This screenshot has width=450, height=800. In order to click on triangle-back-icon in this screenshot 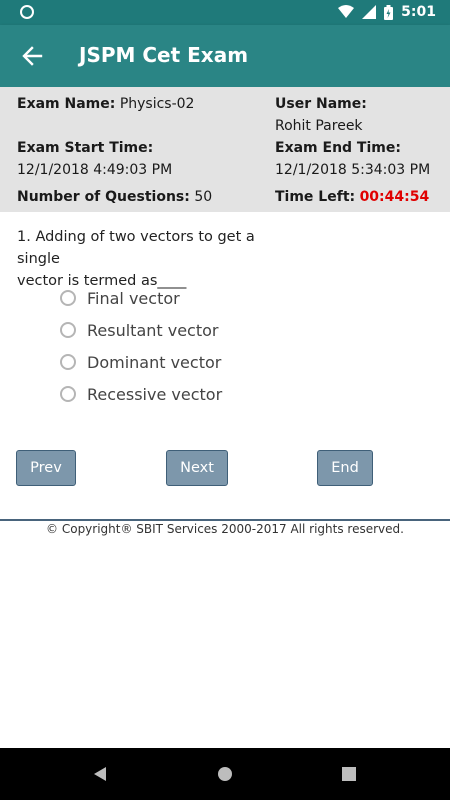, I will do `click(100, 774)`.